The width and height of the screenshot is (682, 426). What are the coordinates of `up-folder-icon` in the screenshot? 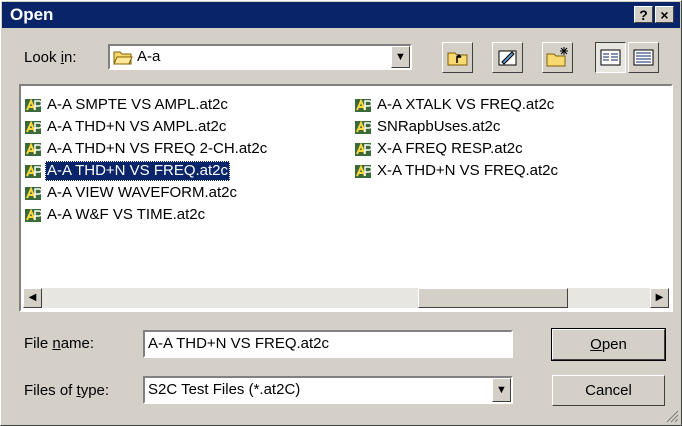 It's located at (457, 59).